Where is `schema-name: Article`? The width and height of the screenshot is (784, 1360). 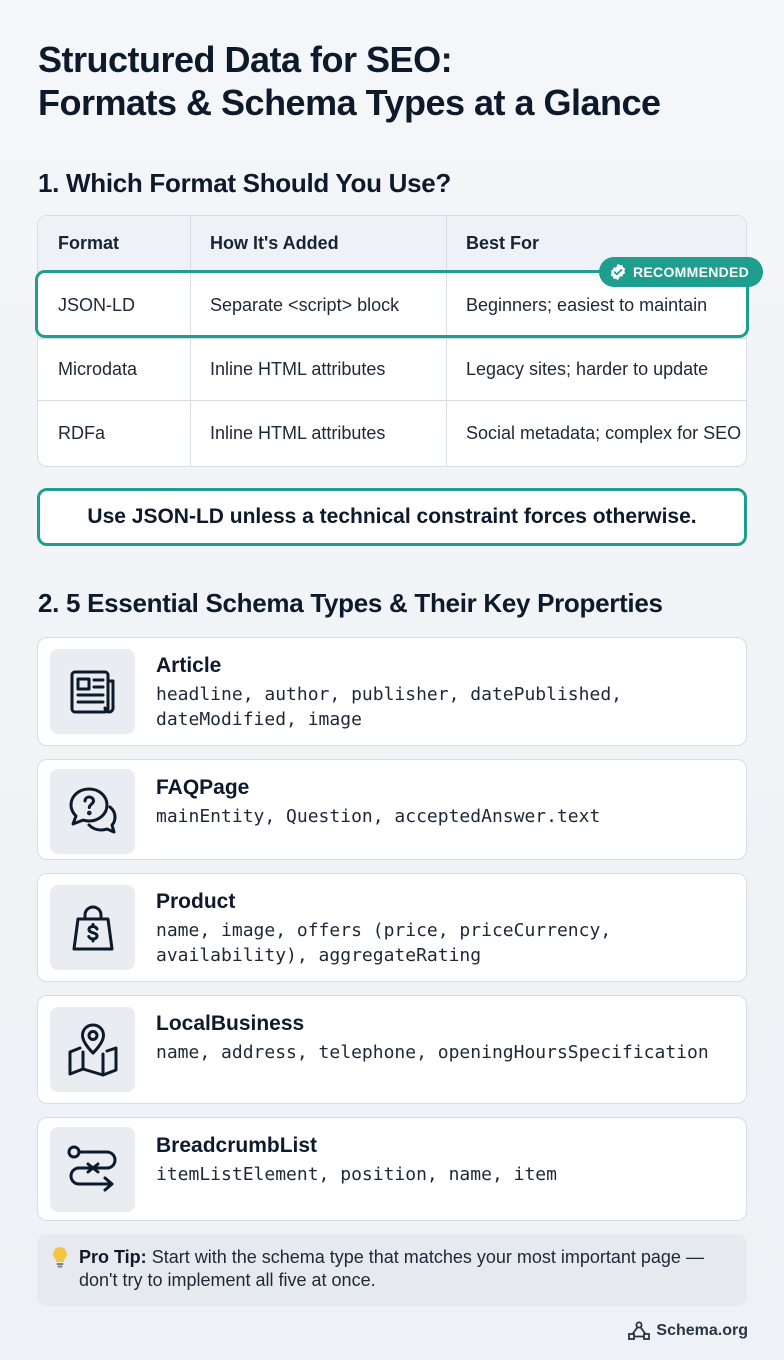
schema-name: Article is located at coordinates (189, 665).